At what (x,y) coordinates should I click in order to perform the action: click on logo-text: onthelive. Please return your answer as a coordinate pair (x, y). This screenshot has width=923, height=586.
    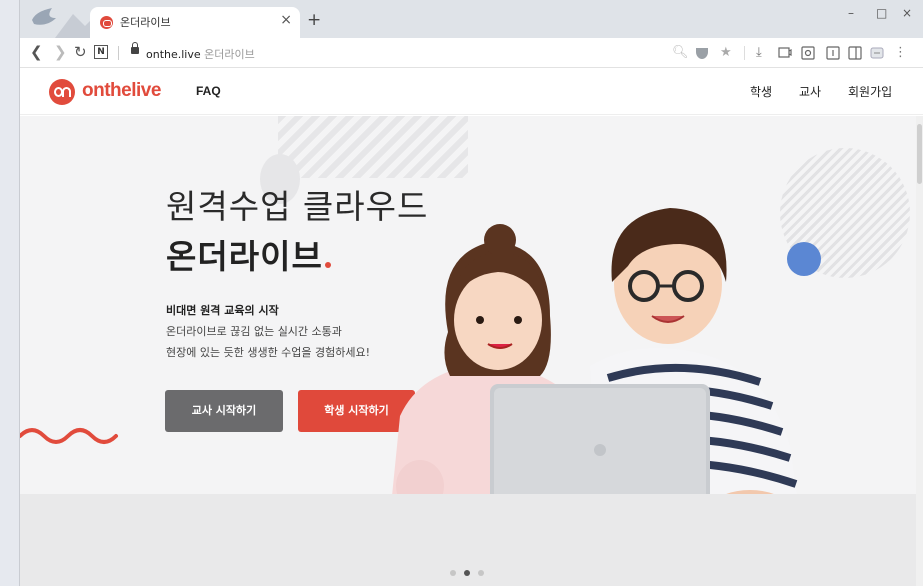
    Looking at the image, I should click on (121, 91).